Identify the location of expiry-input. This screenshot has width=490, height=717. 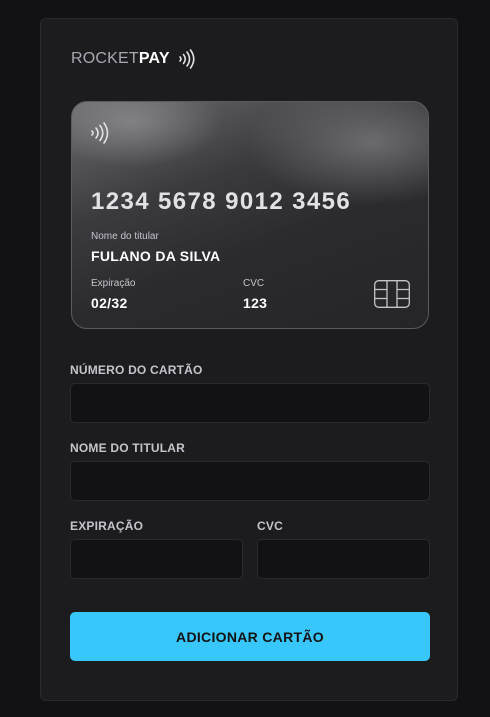
(156, 559).